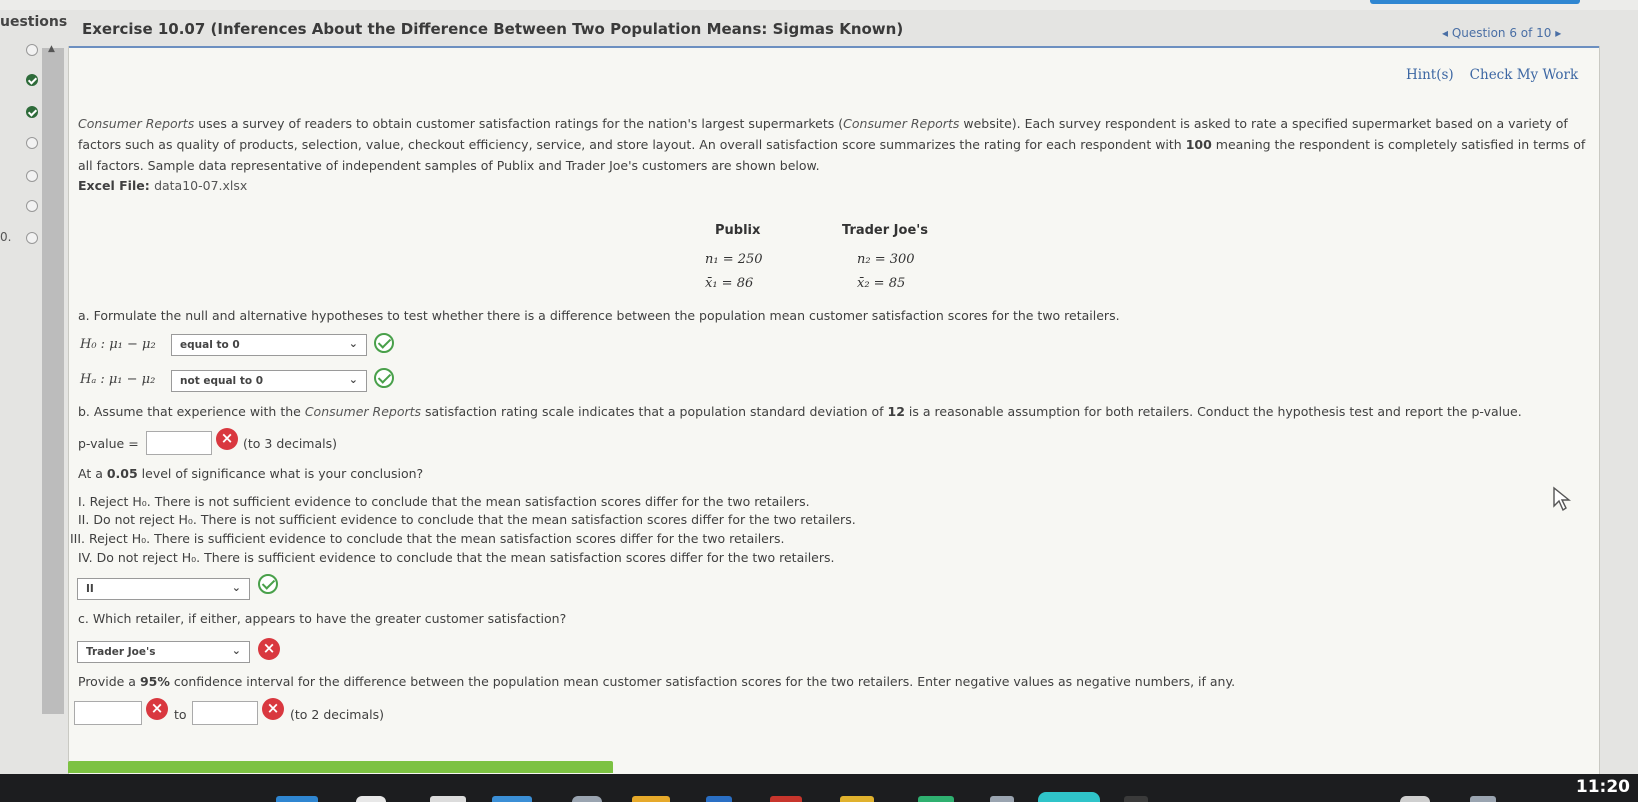 Image resolution: width=1638 pixels, height=802 pixels. Describe the element at coordinates (222, 381) in the screenshot. I see `ha-selected-value: not equal to 0` at that location.